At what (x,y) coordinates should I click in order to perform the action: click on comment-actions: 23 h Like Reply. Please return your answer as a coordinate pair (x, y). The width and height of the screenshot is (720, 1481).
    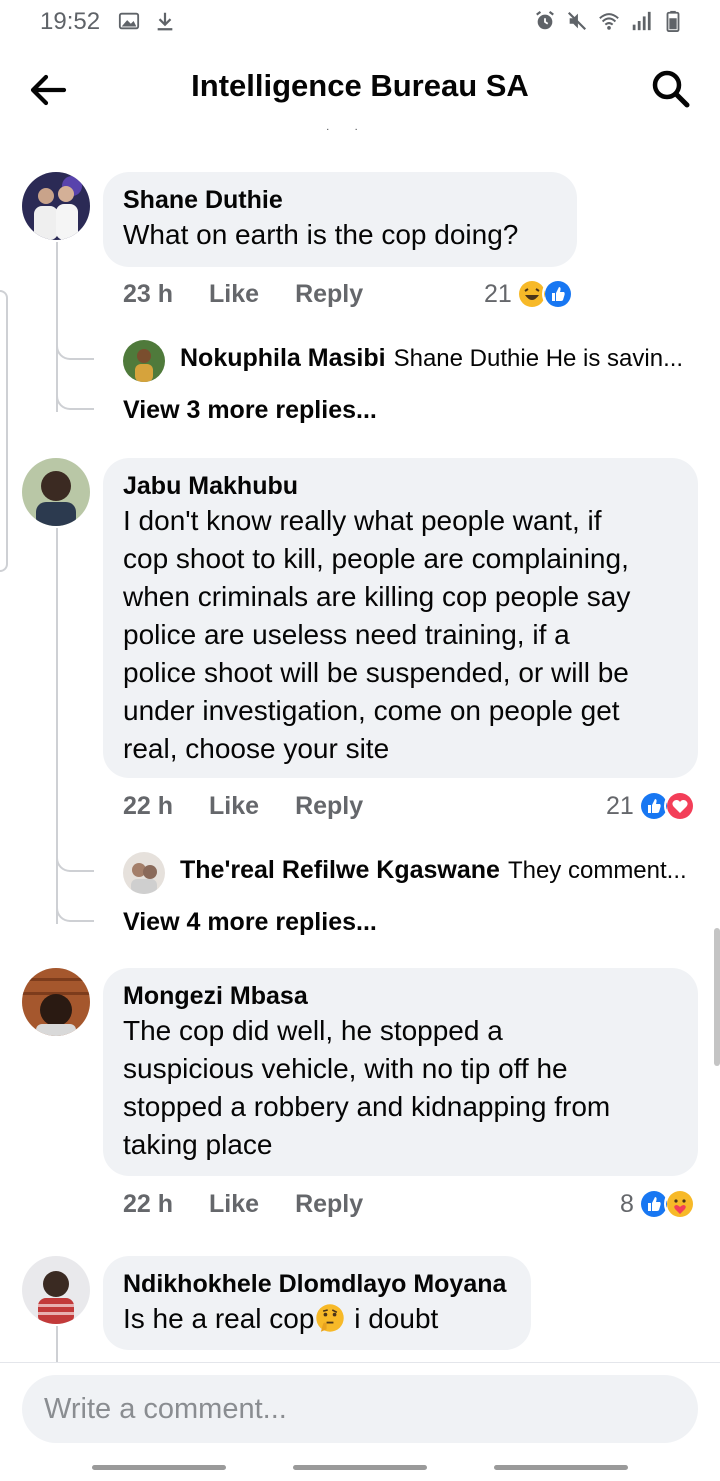
    Looking at the image, I should click on (243, 294).